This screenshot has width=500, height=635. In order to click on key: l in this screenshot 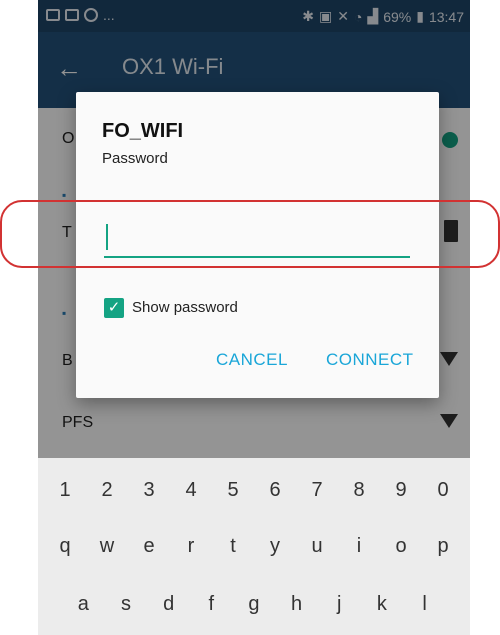, I will do `click(424, 604)`.